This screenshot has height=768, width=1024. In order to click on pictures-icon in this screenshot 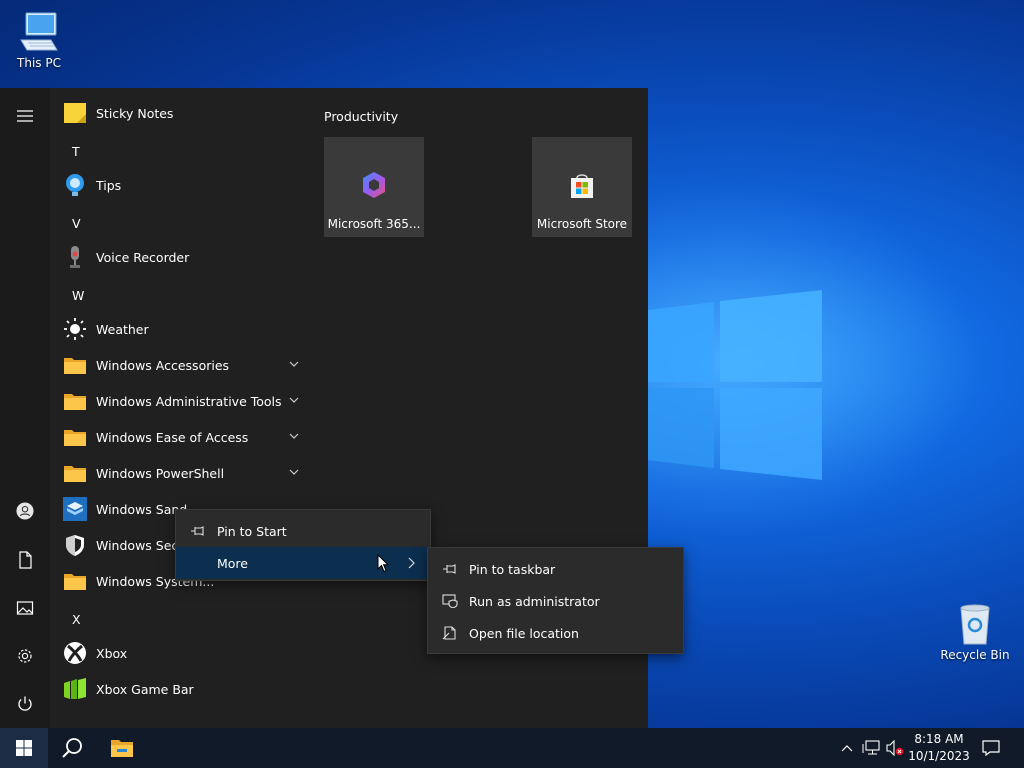, I will do `click(25, 608)`.